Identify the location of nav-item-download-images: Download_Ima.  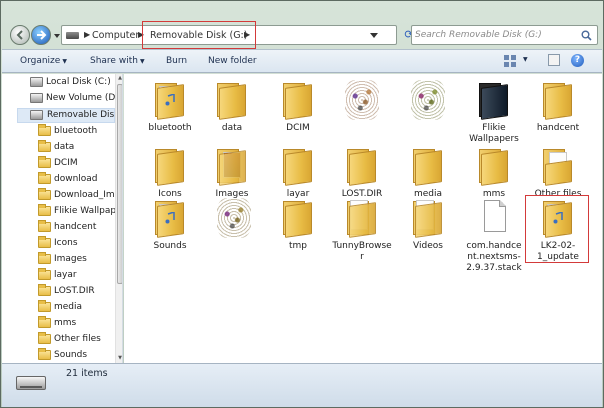
(79, 196).